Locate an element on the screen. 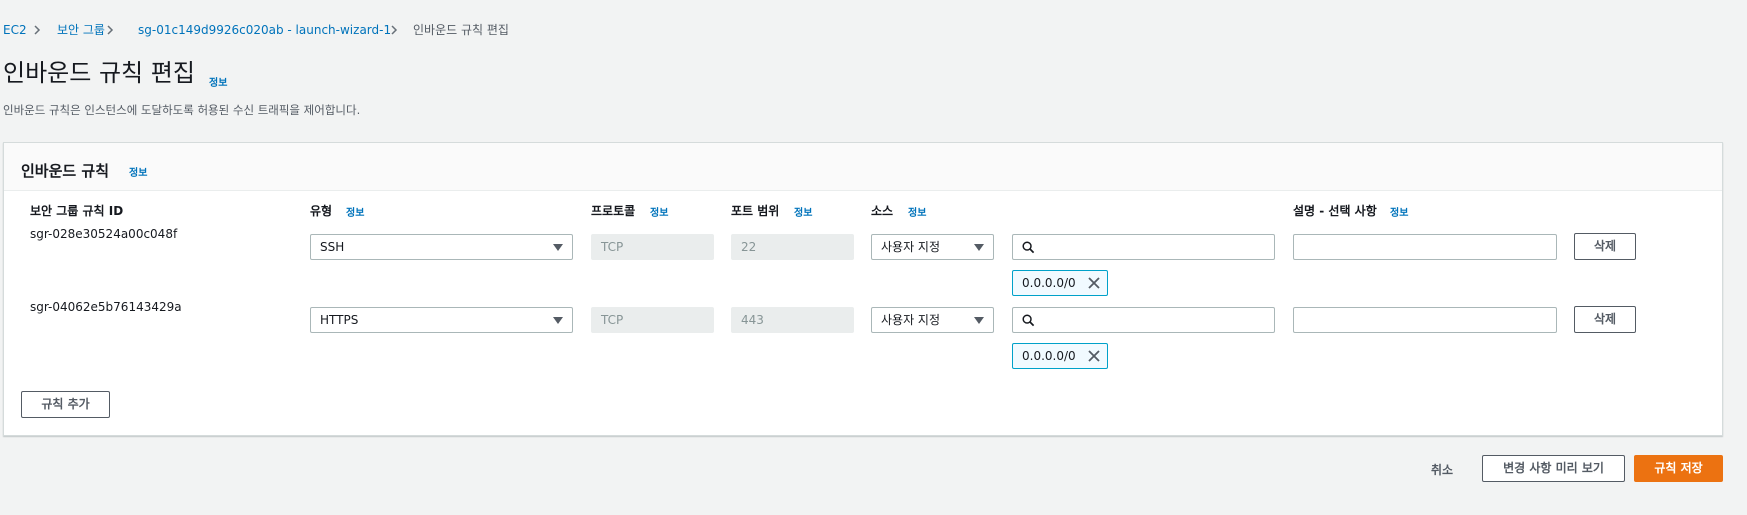 This screenshot has height=515, width=1747. panel-title: 인바운드 규칙 is located at coordinates (65, 171).